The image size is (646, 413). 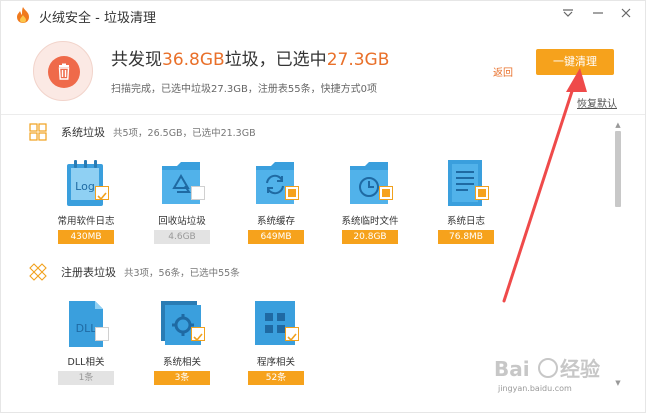 I want to click on section-title: 注册表垃圾, so click(x=88, y=272).